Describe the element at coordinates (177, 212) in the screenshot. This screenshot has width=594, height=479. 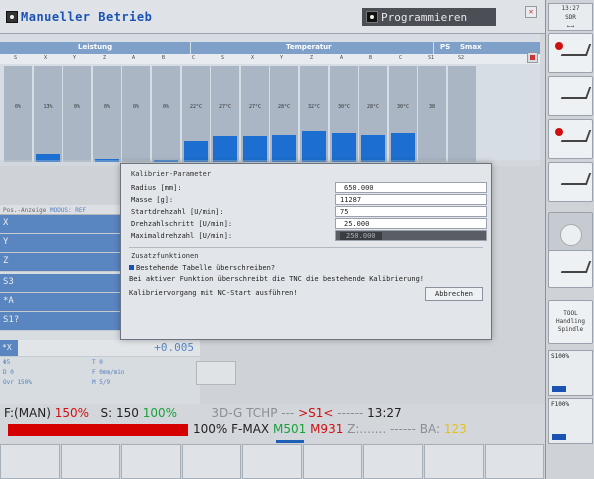
I see `field-label: Startdrehzahl [U/min]:` at that location.